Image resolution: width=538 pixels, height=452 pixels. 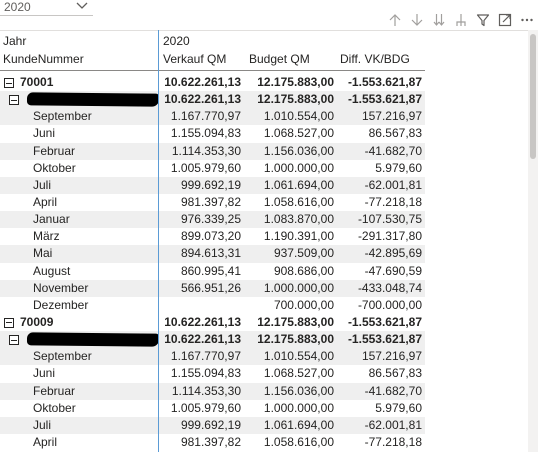 I want to click on row-header-kundenummer: KundeNummer, so click(x=43, y=59).